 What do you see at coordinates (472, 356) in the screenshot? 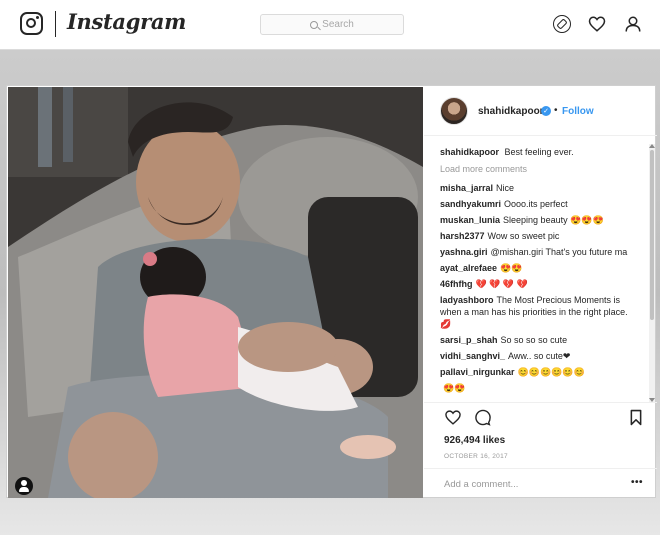
I see `comment-username: vidhi_sanghvi_` at bounding box center [472, 356].